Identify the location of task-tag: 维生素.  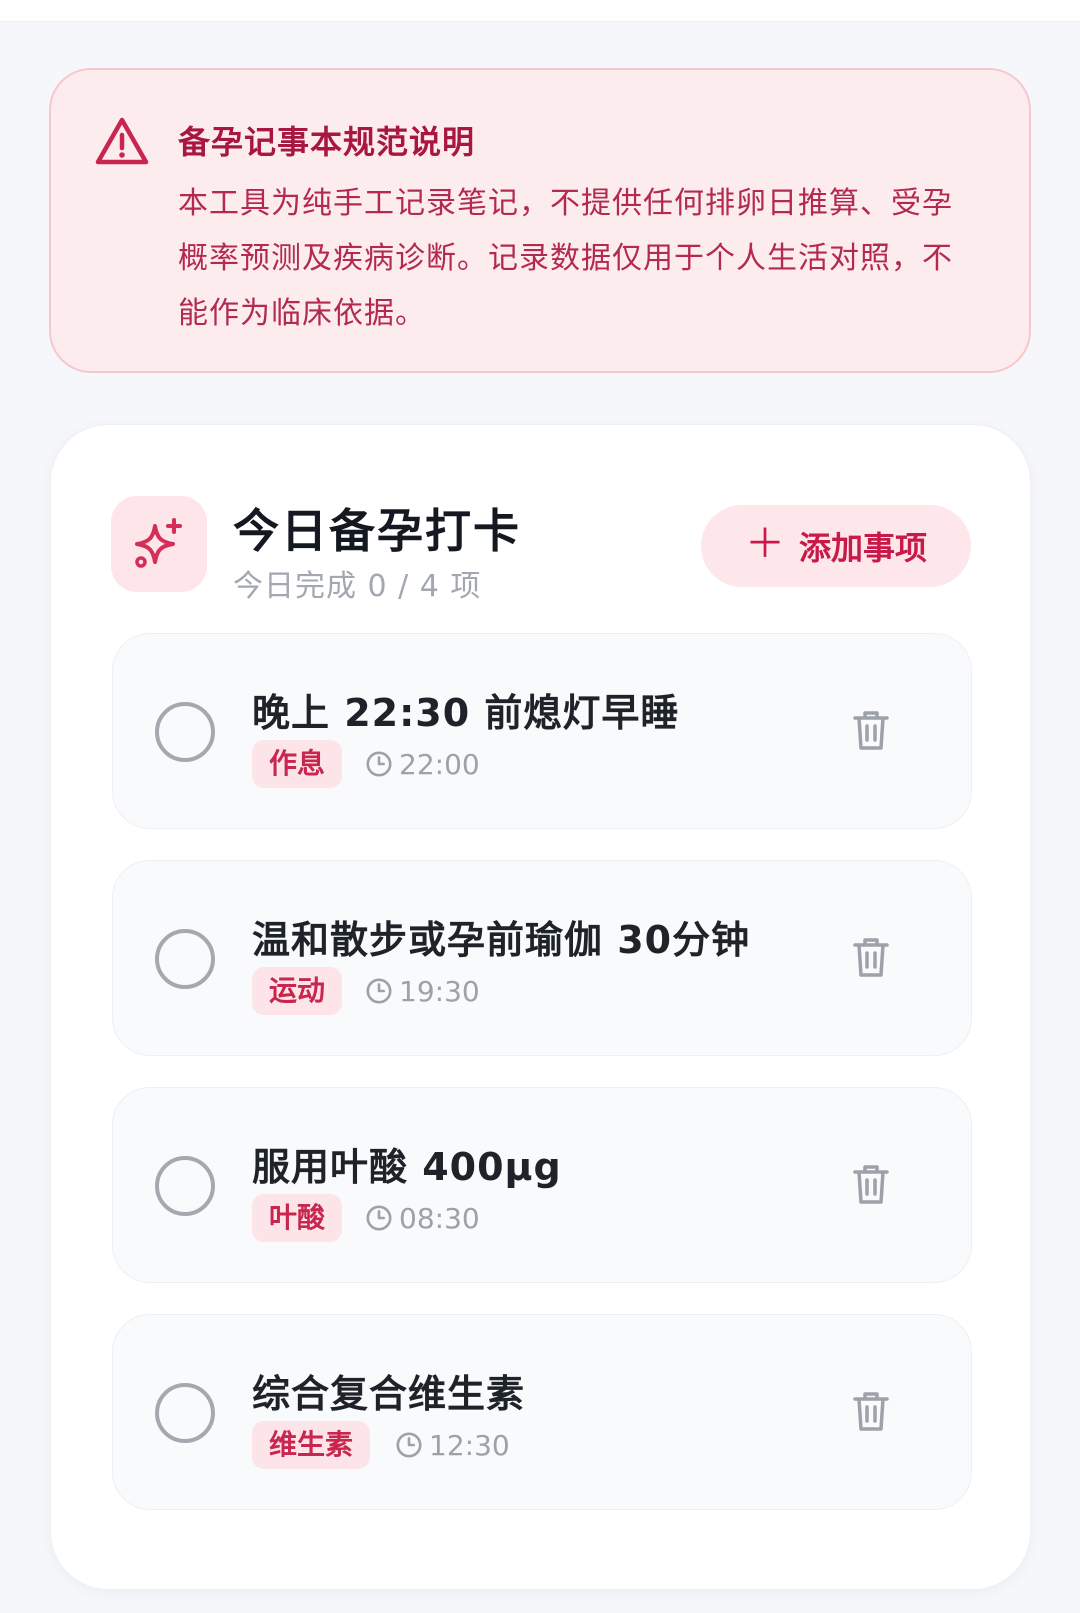
(311, 1445).